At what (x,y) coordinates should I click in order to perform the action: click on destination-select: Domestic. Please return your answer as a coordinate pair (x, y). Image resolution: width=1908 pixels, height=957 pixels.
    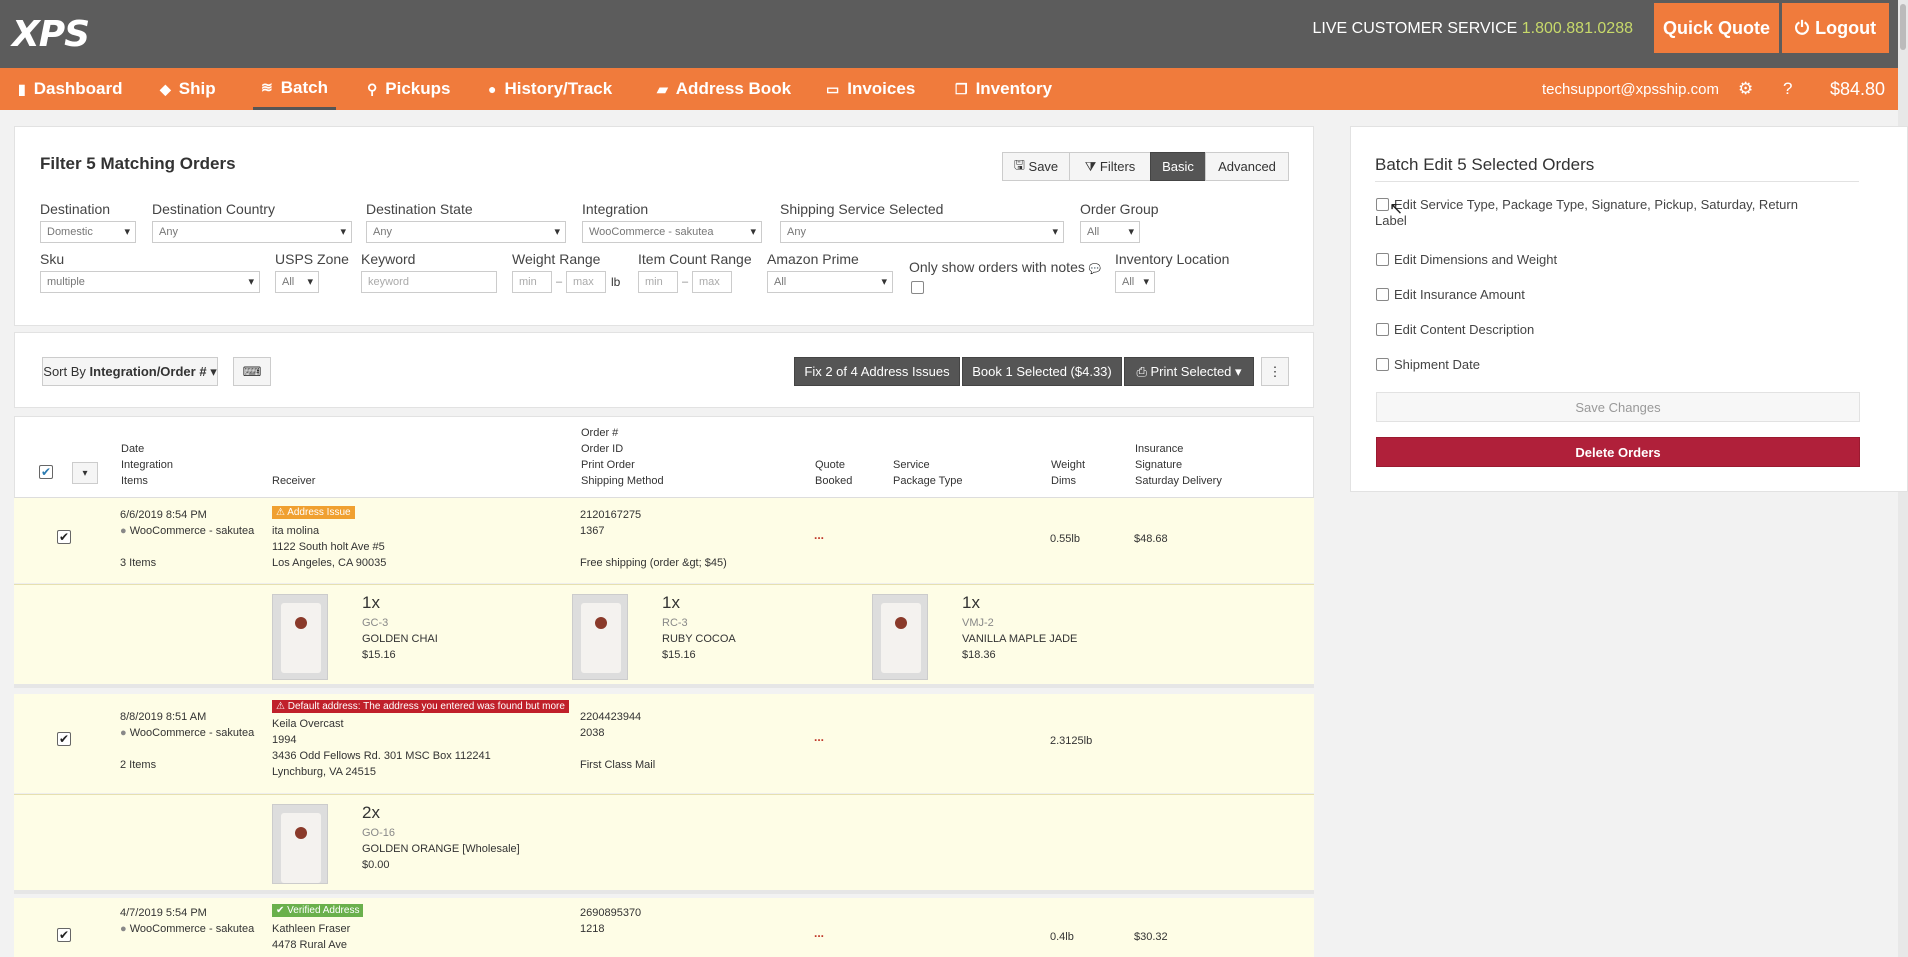
    Looking at the image, I should click on (88, 232).